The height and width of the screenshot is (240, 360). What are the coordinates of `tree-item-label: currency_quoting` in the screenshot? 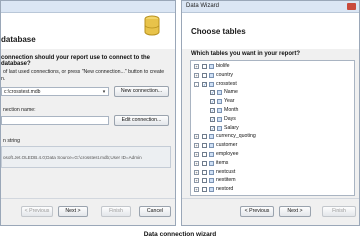 It's located at (236, 136).